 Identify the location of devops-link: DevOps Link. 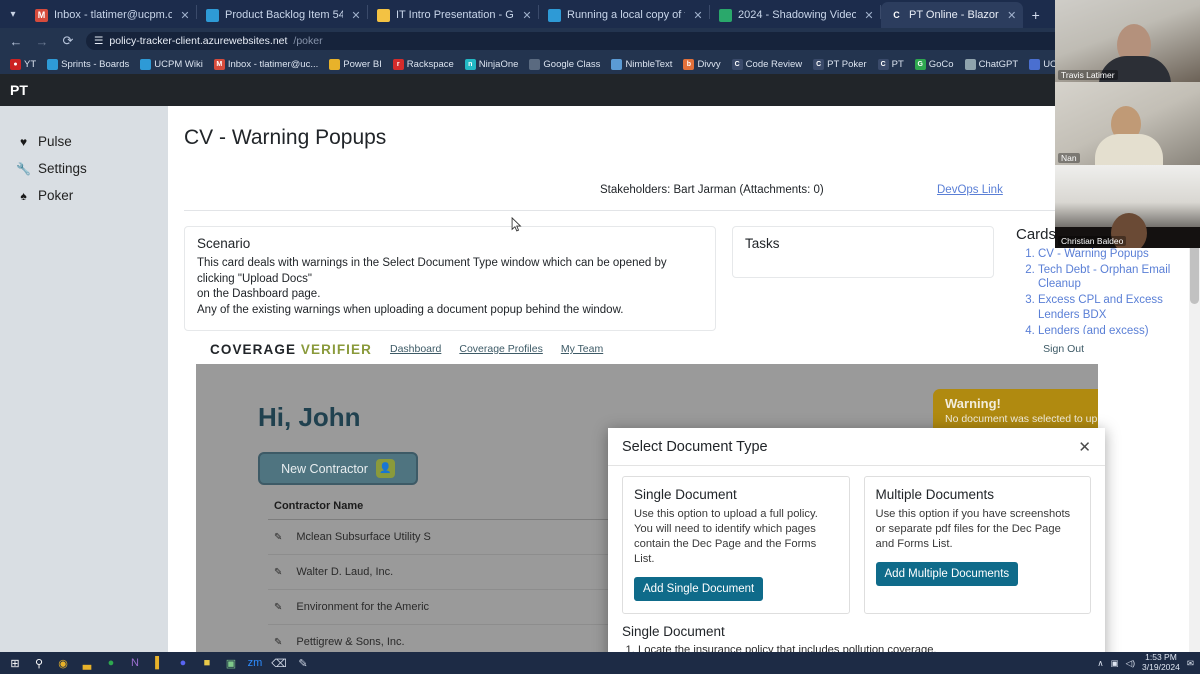
(970, 190).